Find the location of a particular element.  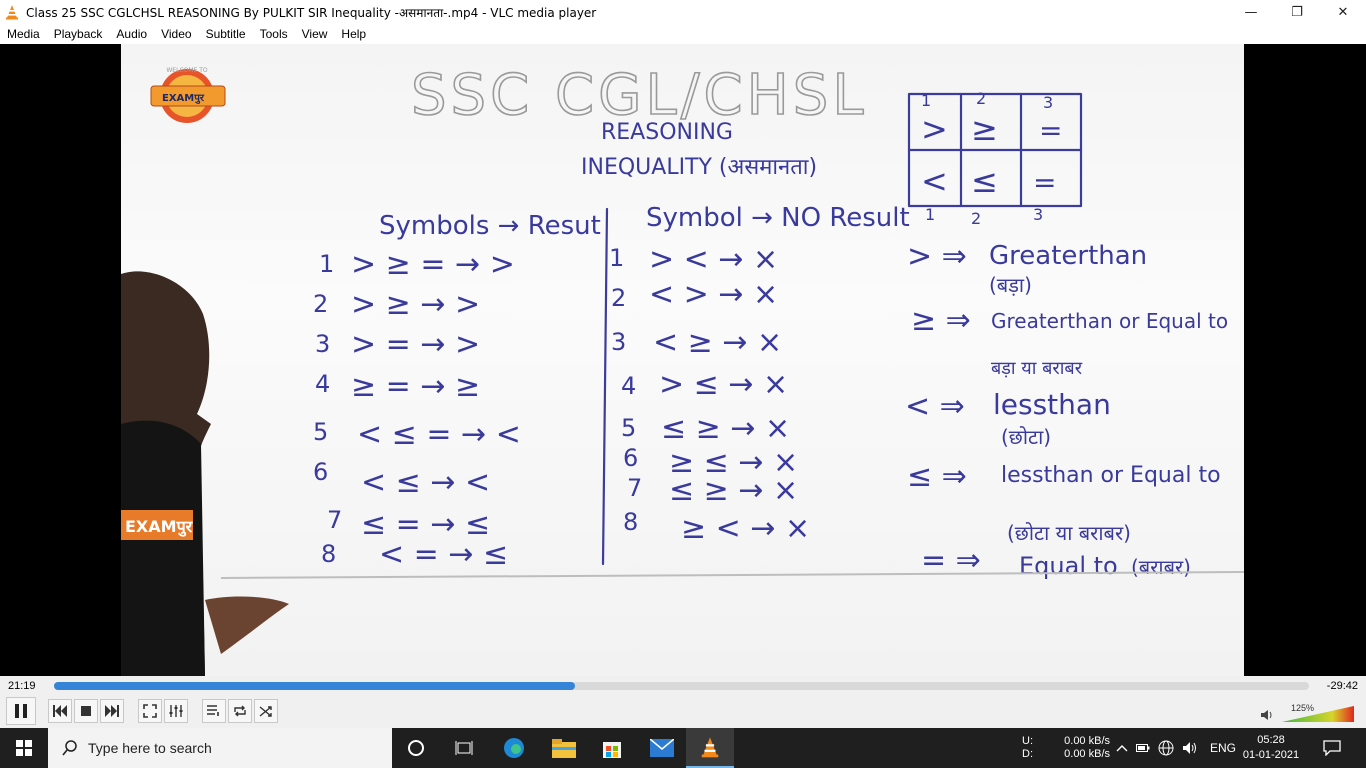

fullscreen-button is located at coordinates (150, 711).